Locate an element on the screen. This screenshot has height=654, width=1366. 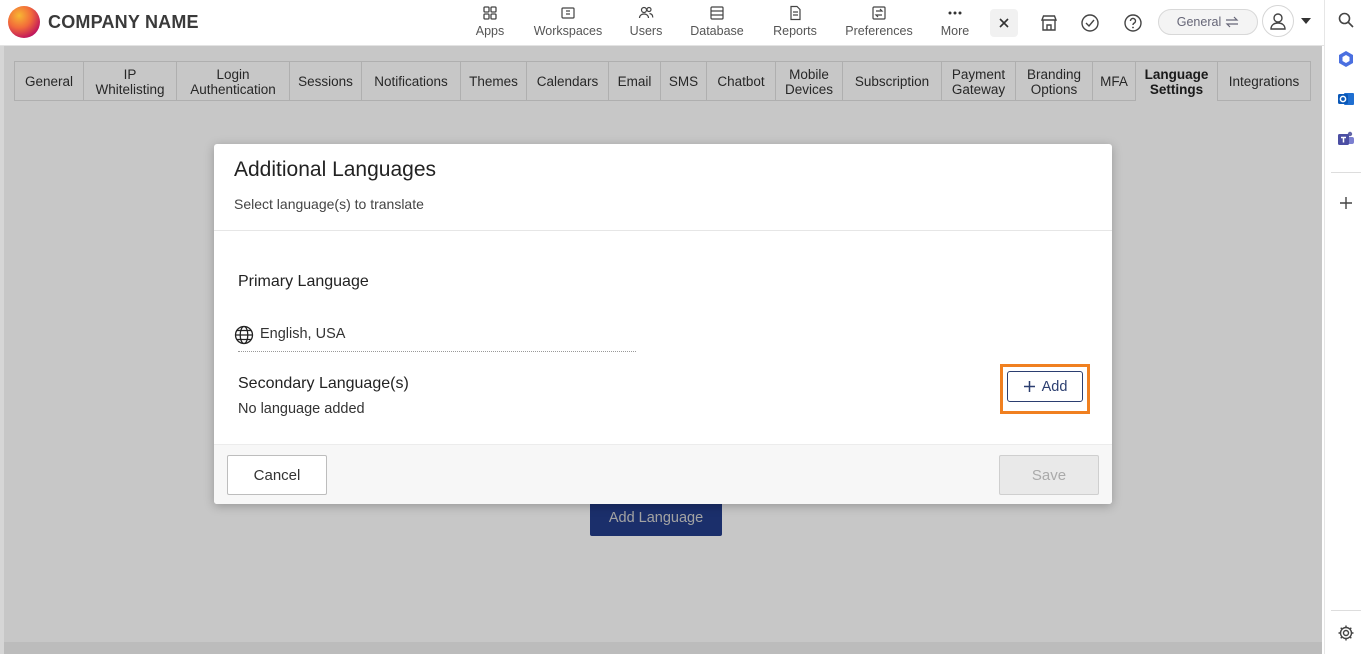
nav-workspaces: Workspaces is located at coordinates (568, 21).